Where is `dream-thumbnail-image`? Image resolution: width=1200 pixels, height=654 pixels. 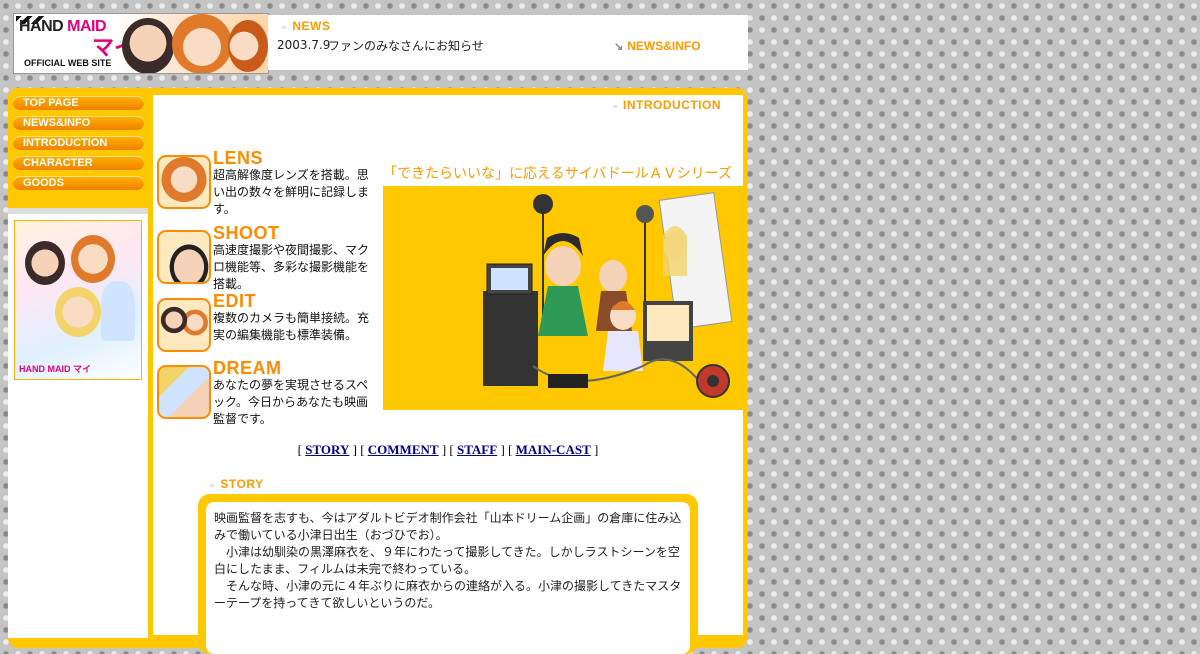 dream-thumbnail-image is located at coordinates (184, 392).